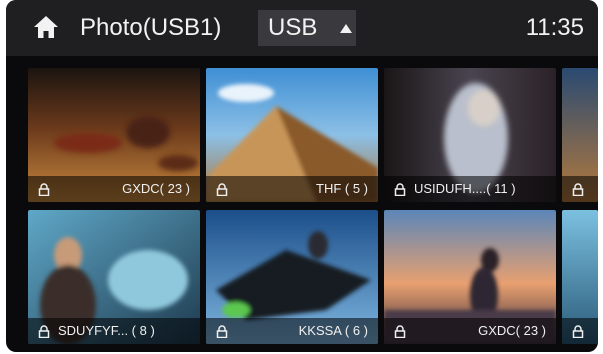  I want to click on clock: 11:35, so click(554, 27).